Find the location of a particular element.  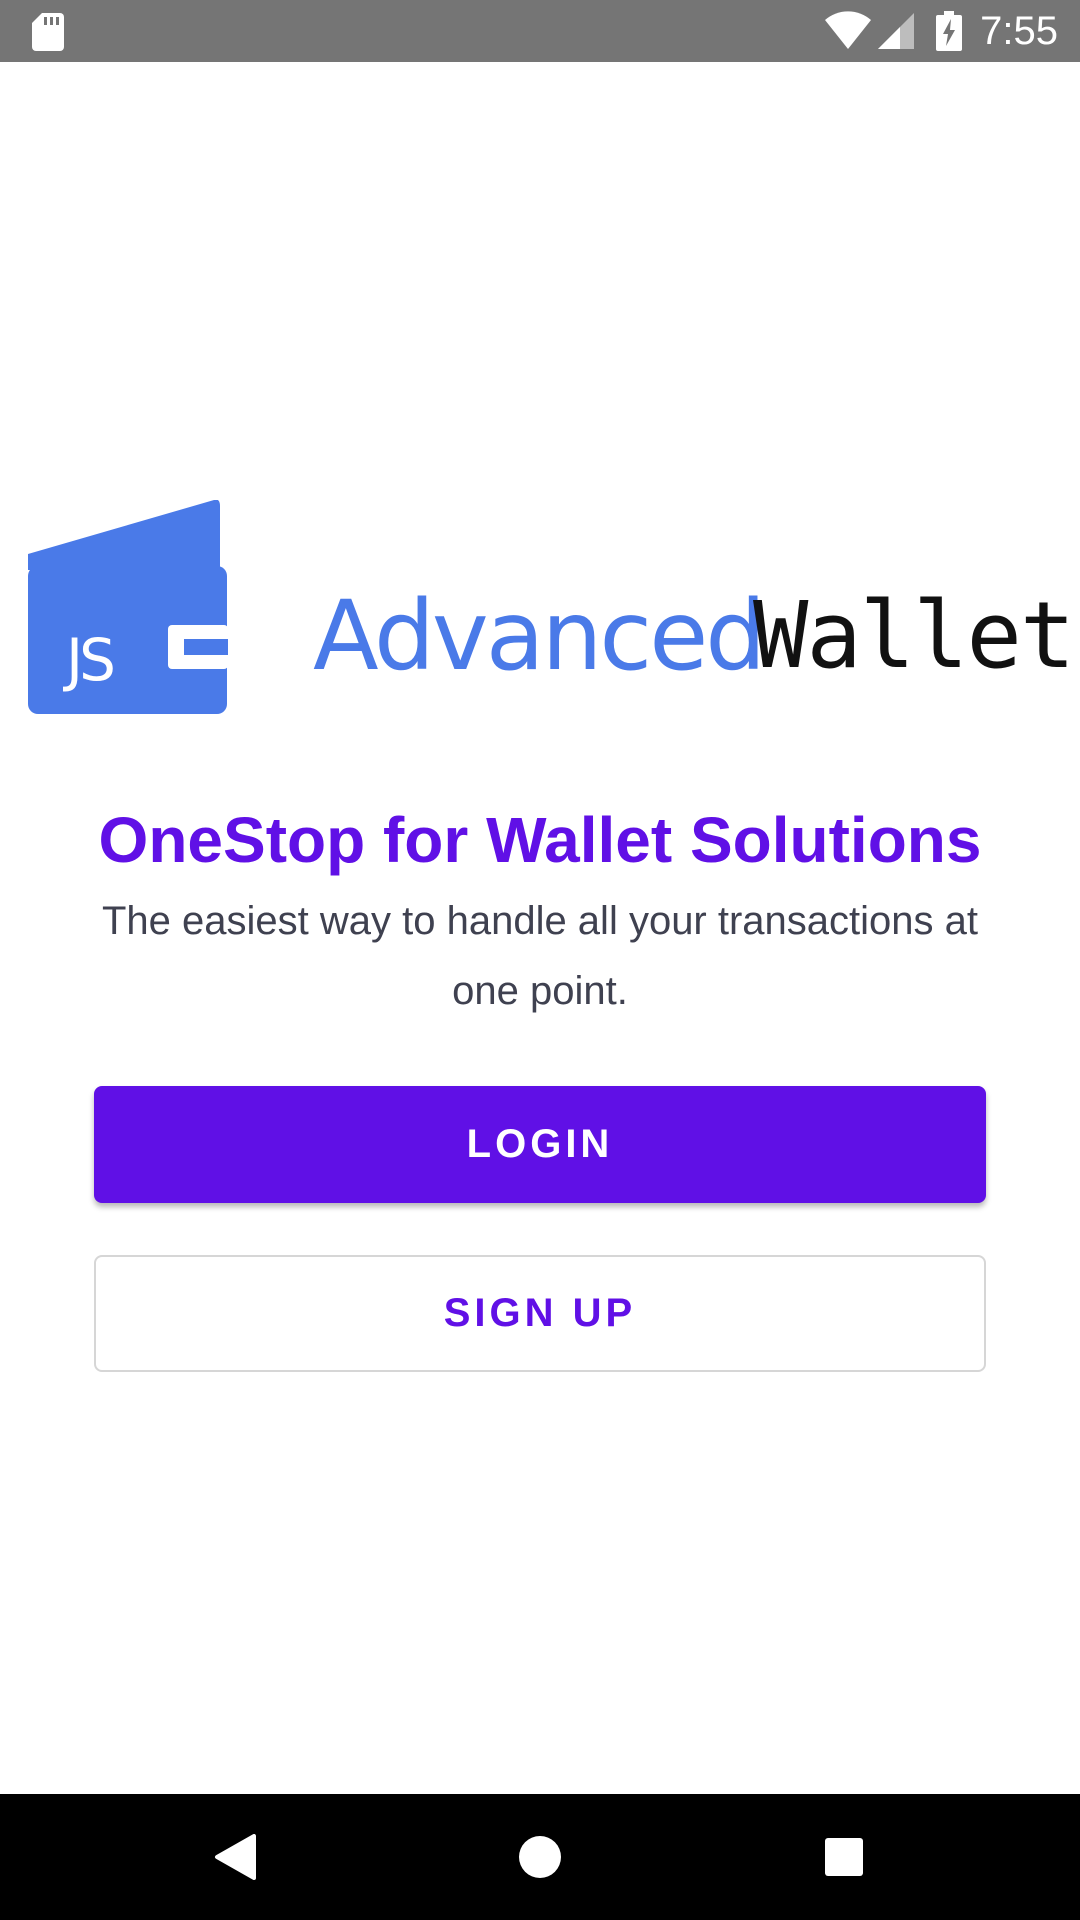

brand-name-second: Wallet is located at coordinates (914, 635).